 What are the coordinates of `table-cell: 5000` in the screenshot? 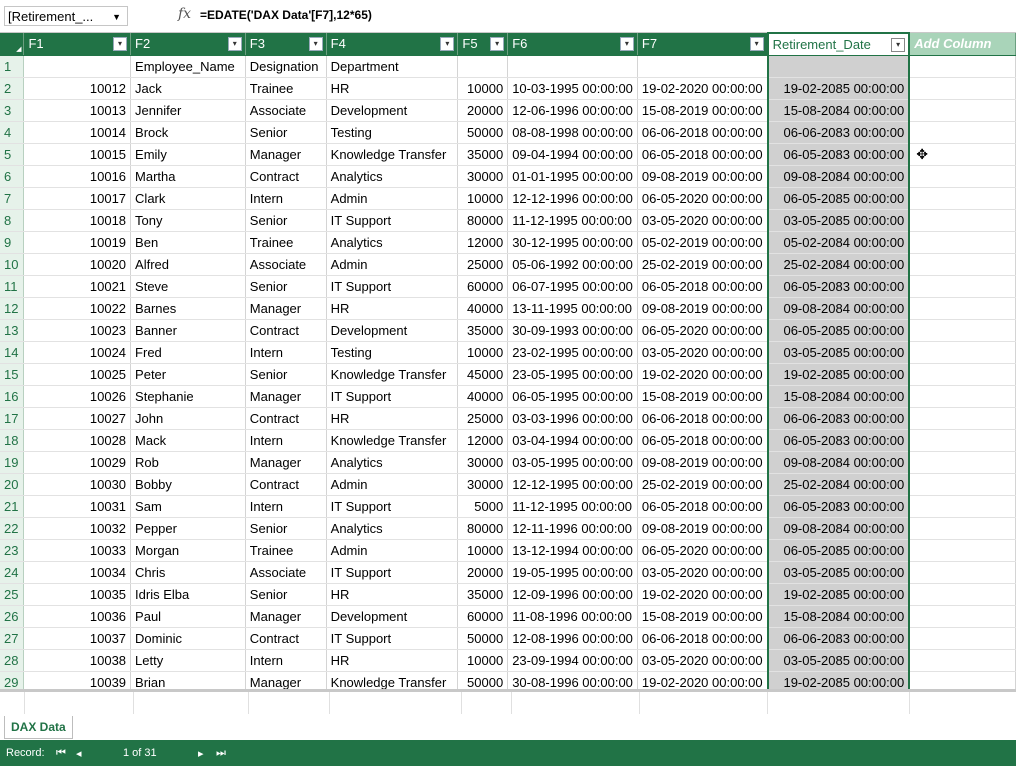 It's located at (483, 506).